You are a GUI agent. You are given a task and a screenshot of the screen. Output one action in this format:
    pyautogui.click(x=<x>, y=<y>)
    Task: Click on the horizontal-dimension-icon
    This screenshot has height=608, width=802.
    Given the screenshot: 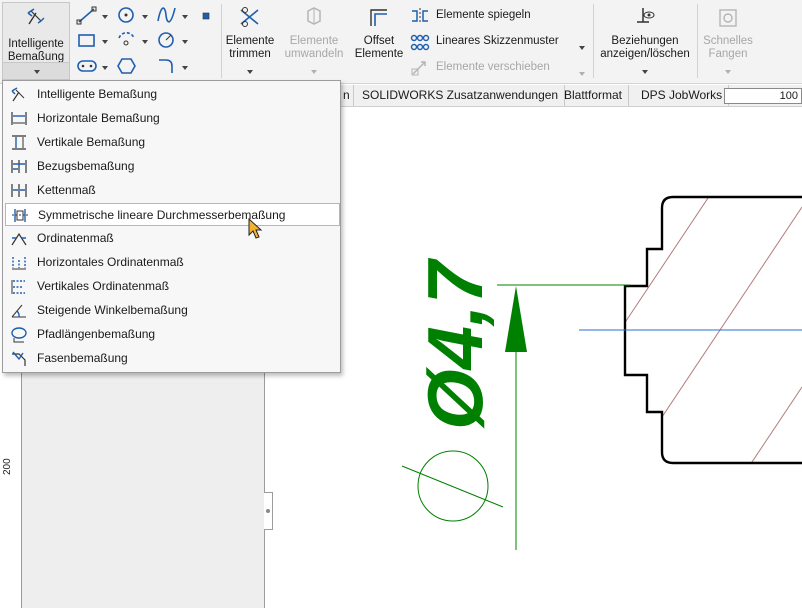 What is the action you would take?
    pyautogui.click(x=19, y=118)
    